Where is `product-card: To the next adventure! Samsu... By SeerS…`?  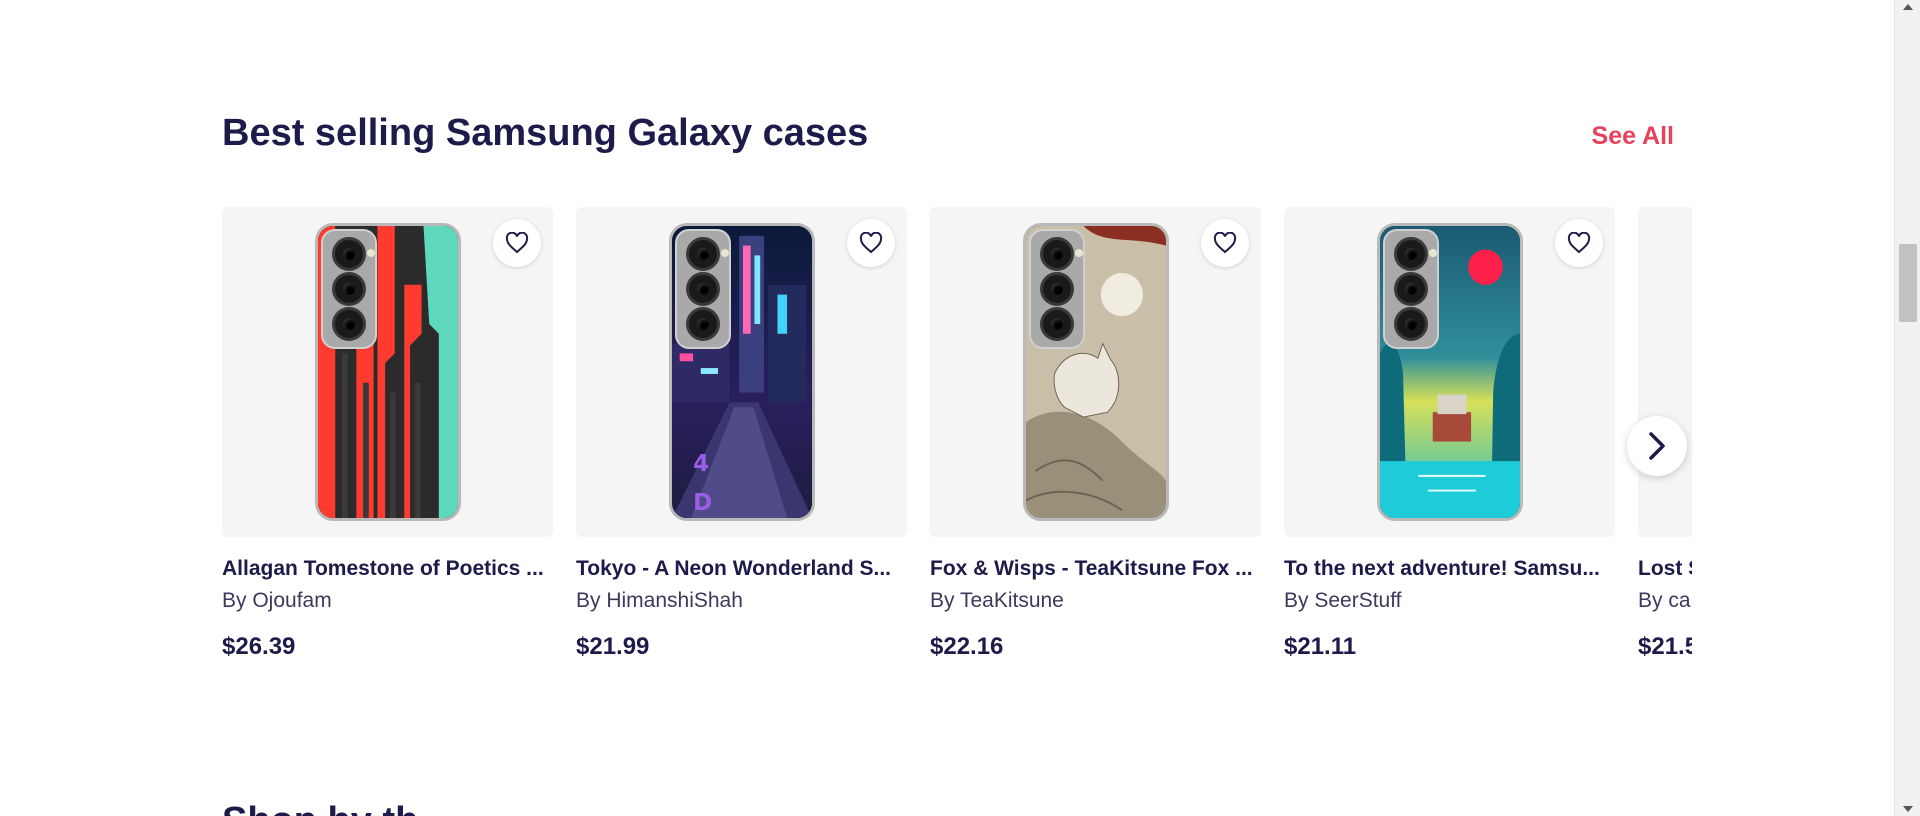
product-card: To the next adventure! Samsu... By SeerS… is located at coordinates (1449, 434).